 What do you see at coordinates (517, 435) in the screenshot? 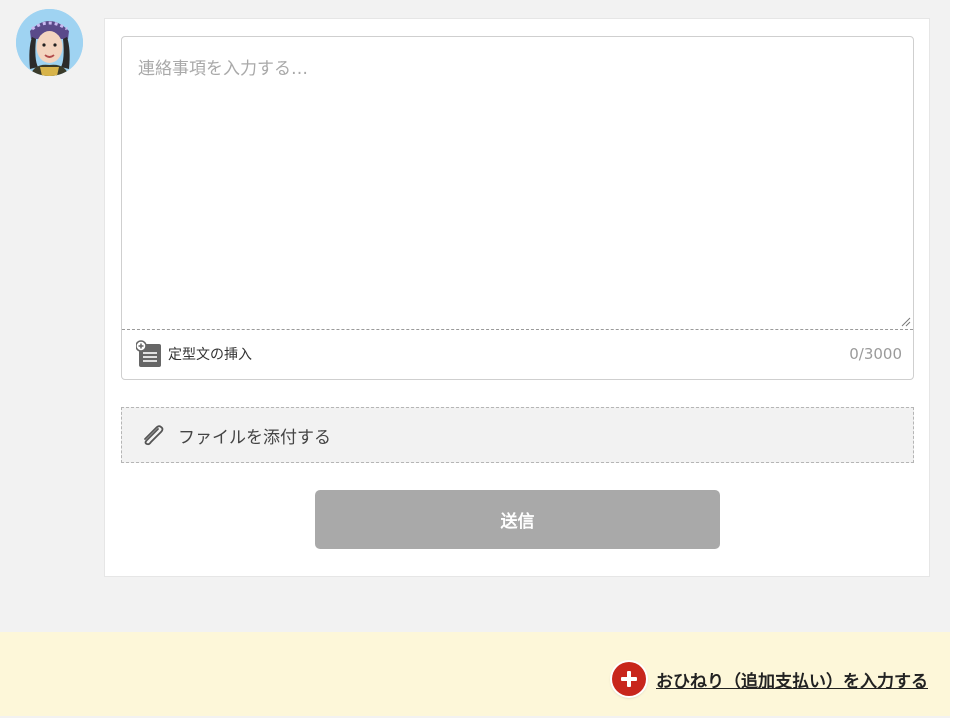
I see `attach-file-button: ファイルを添付する` at bounding box center [517, 435].